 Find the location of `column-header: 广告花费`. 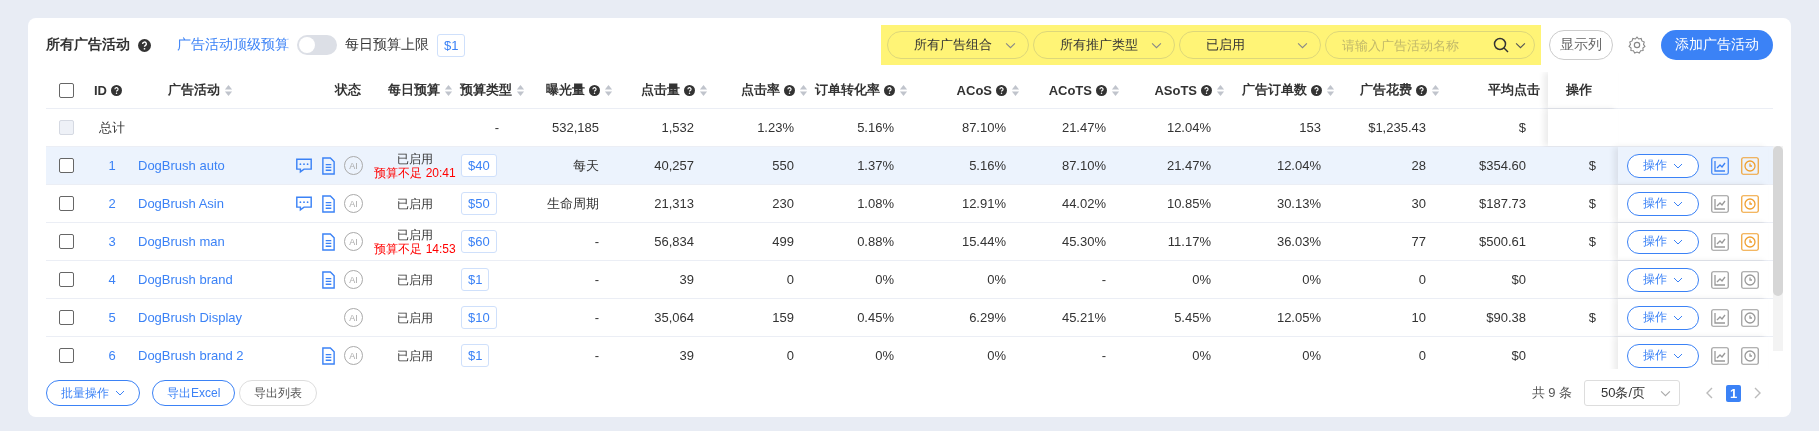

column-header: 广告花费 is located at coordinates (1400, 90).